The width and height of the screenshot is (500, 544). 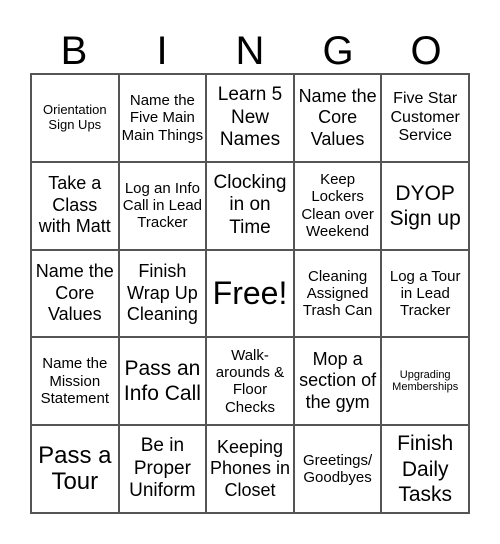 What do you see at coordinates (75, 205) in the screenshot?
I see `bingo-cell: Take a Class with Matt` at bounding box center [75, 205].